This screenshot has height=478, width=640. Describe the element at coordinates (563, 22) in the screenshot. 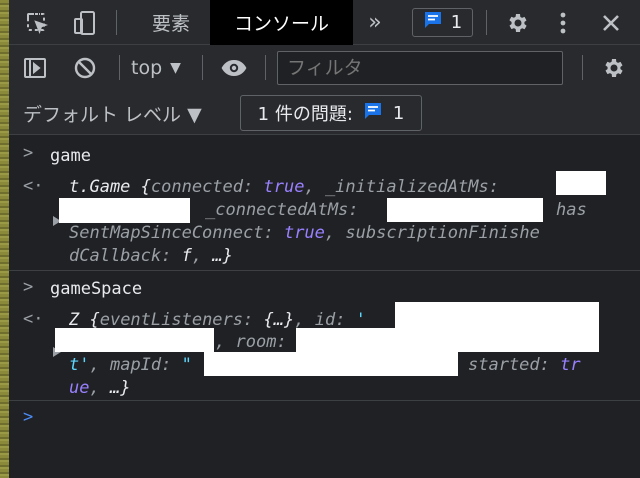

I see `more-options-icon` at that location.